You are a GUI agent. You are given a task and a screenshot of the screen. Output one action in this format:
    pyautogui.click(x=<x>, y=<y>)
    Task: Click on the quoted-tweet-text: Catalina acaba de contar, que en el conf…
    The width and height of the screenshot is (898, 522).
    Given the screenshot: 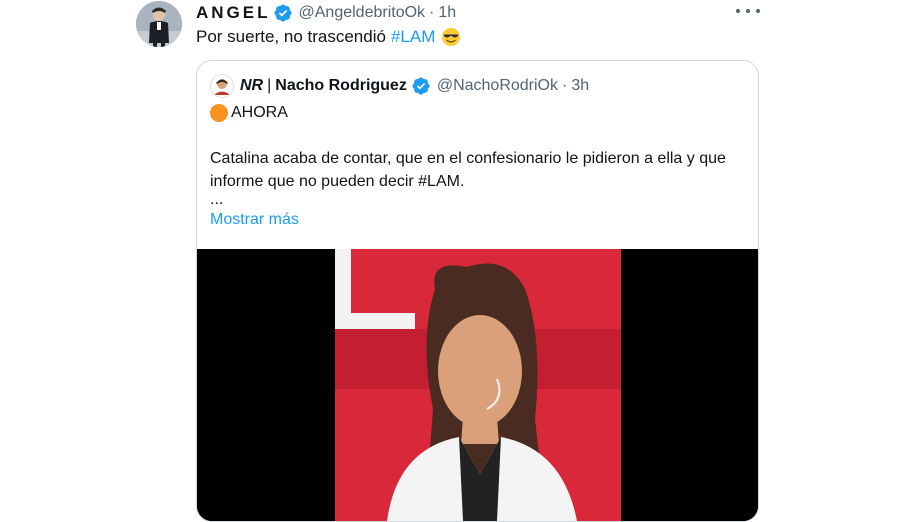 What is the action you would take?
    pyautogui.click(x=468, y=170)
    